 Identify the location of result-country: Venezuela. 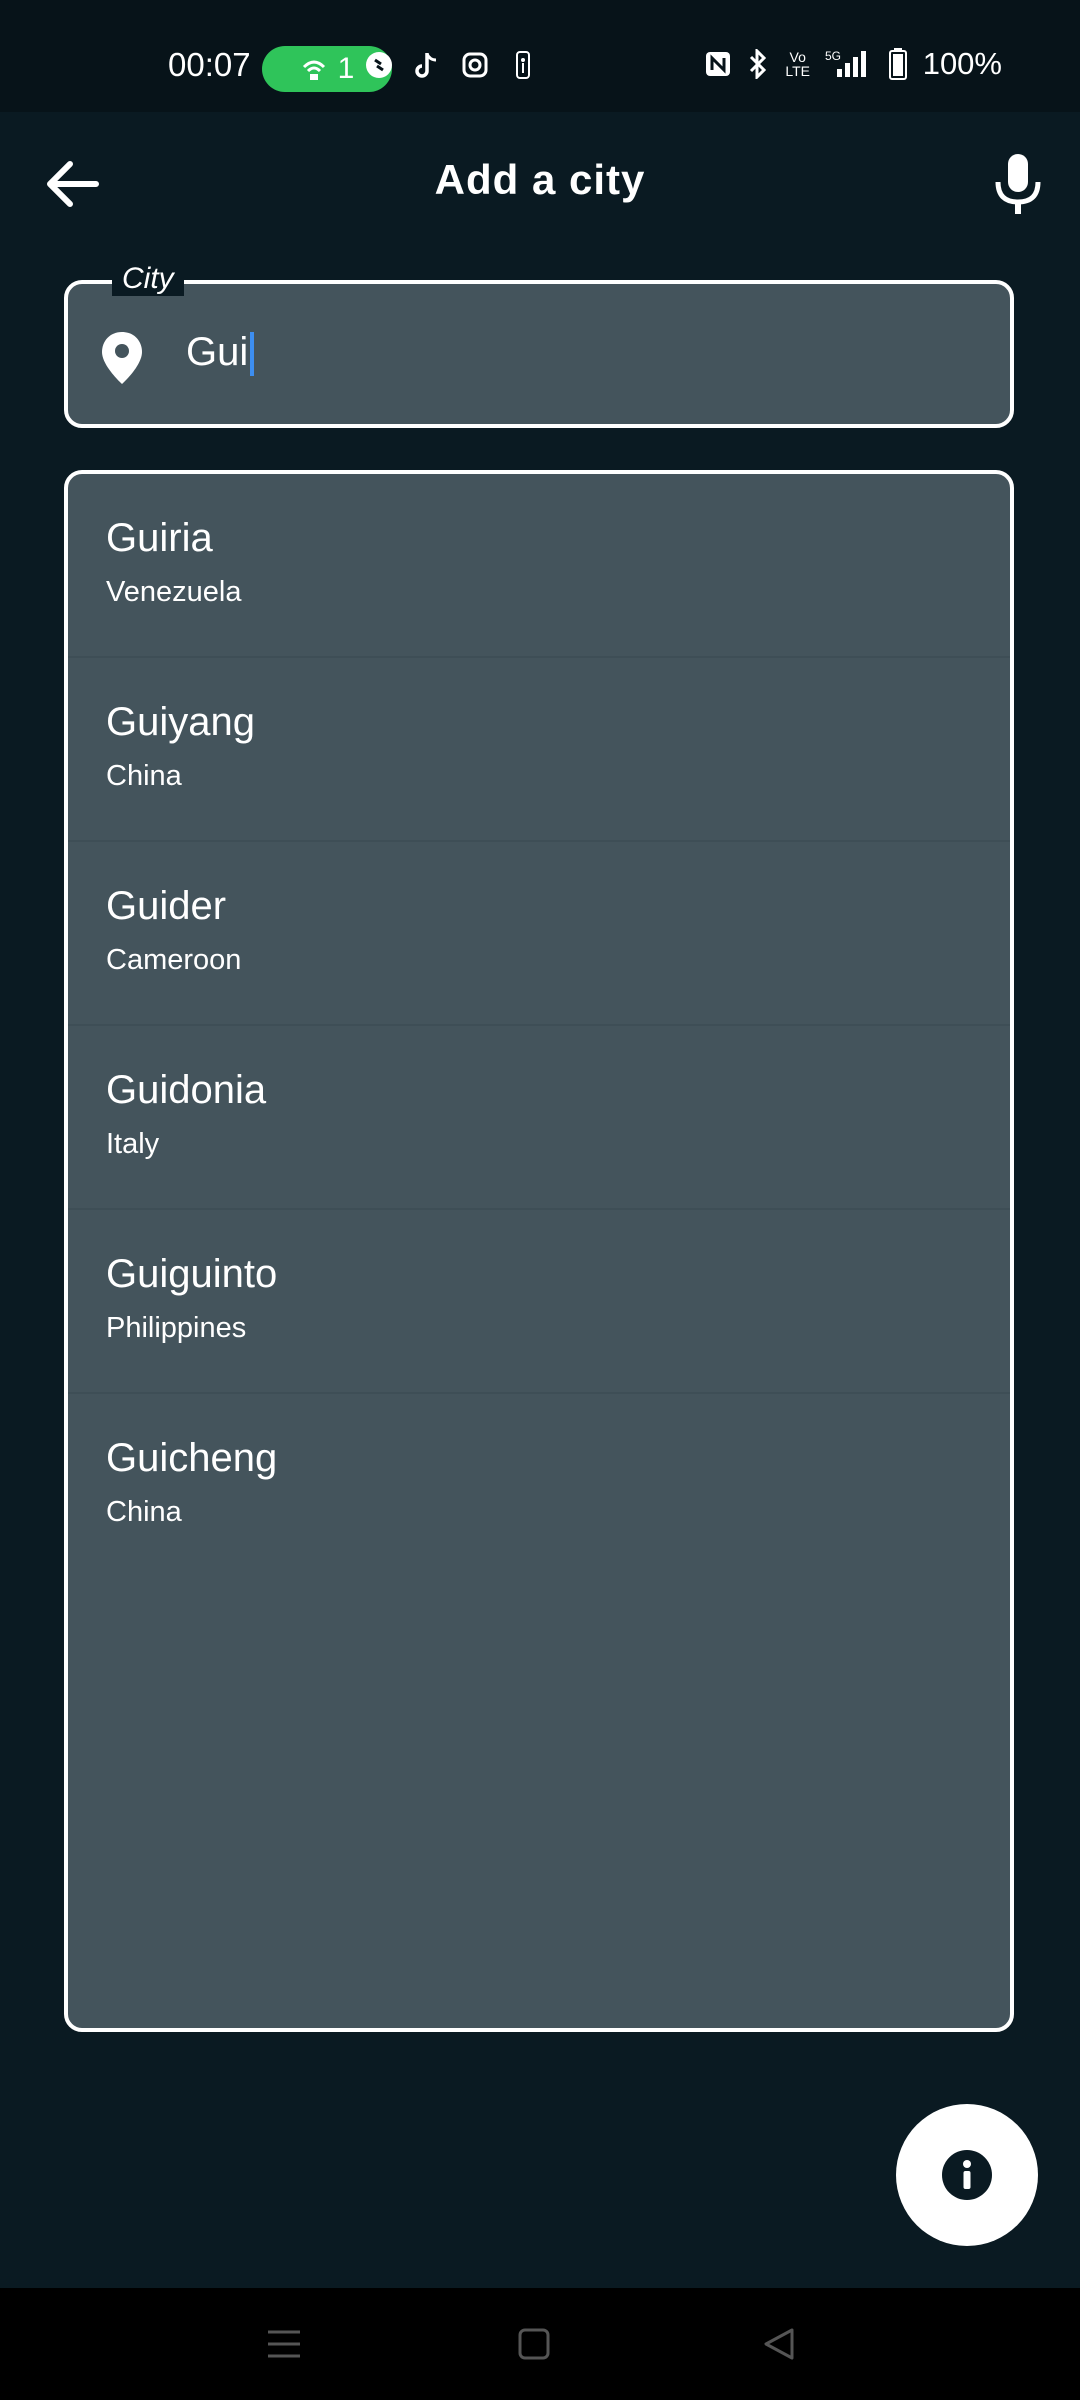
(174, 592).